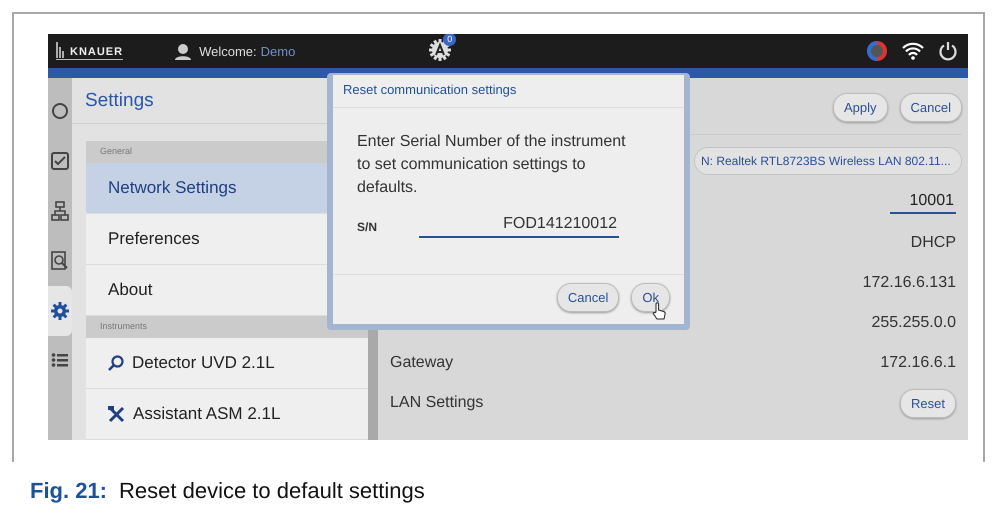 This screenshot has height=518, width=997. I want to click on list-icon, so click(60, 361).